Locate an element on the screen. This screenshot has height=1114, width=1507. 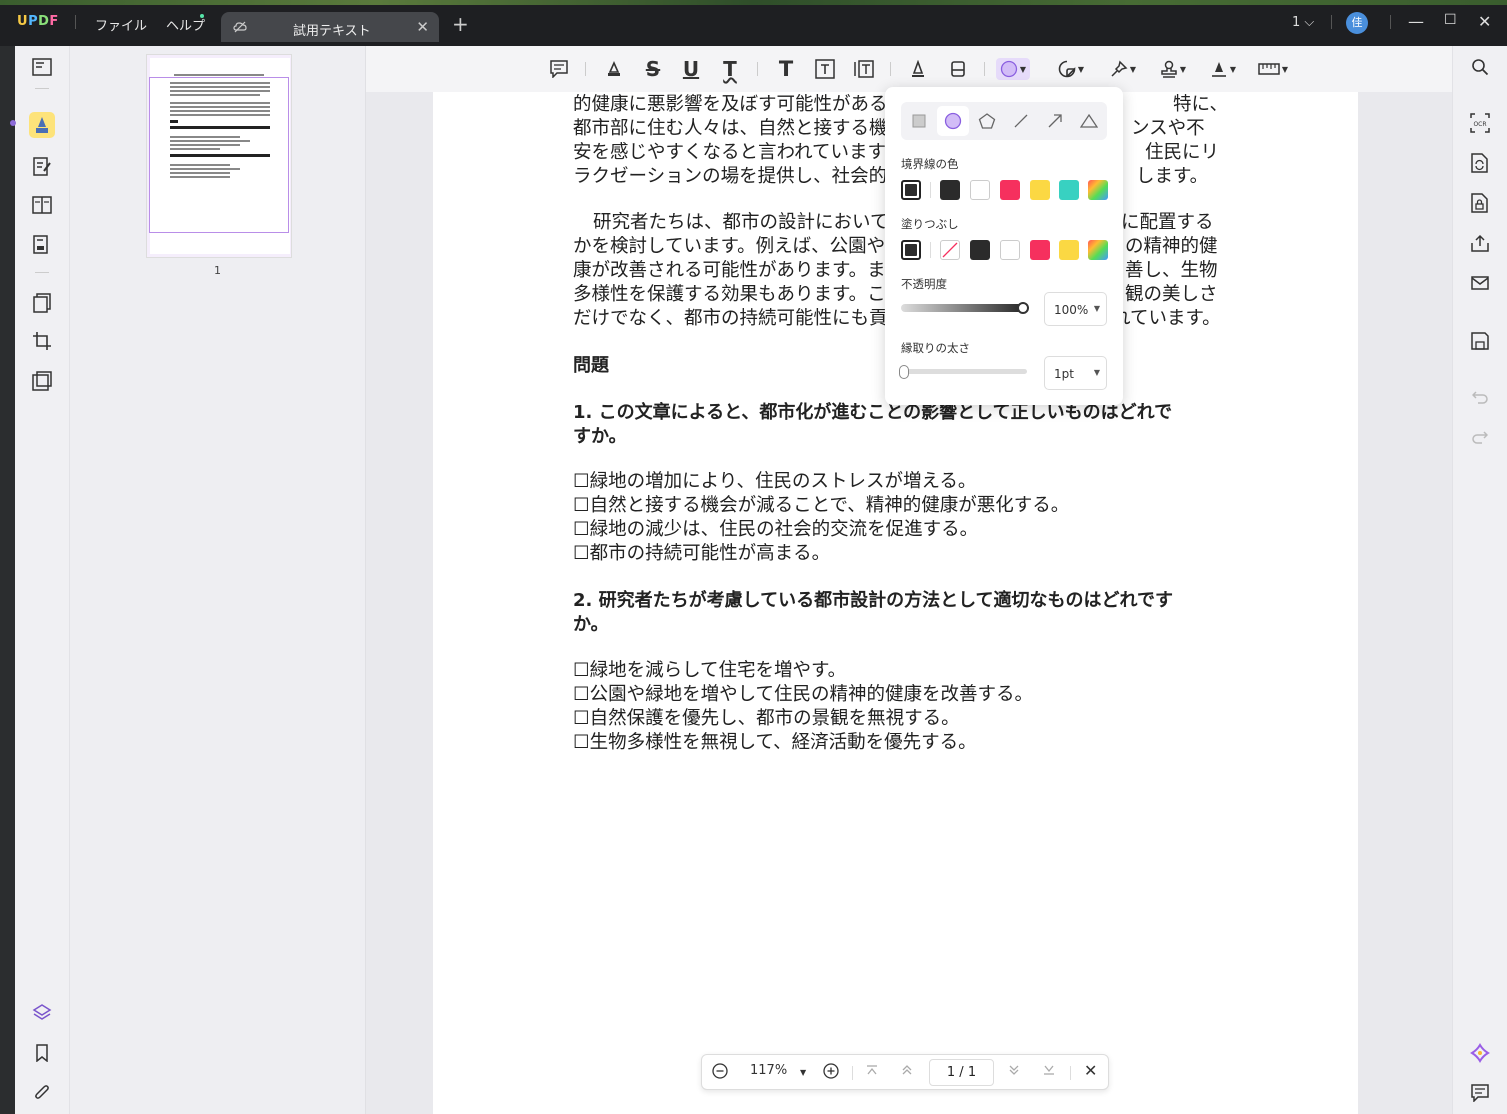
caret-down-icon: ▼ is located at coordinates (1081, 69).